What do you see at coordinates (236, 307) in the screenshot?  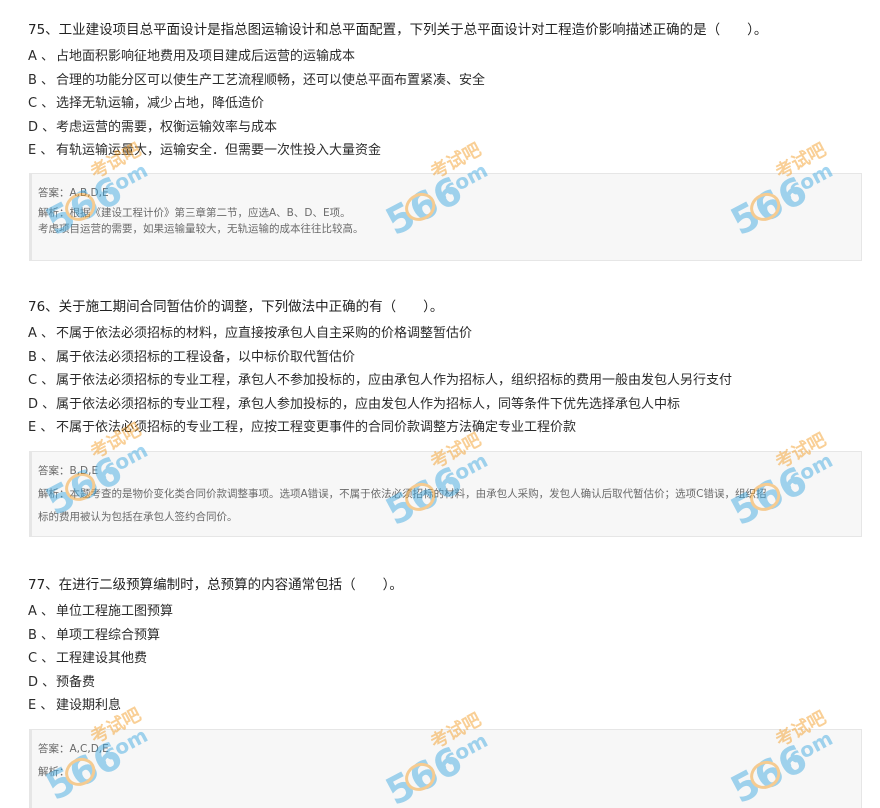 I see `question-stem: 76、关于施工期间合同暂估价的调整，下列做法中正确的有（ ）。` at bounding box center [236, 307].